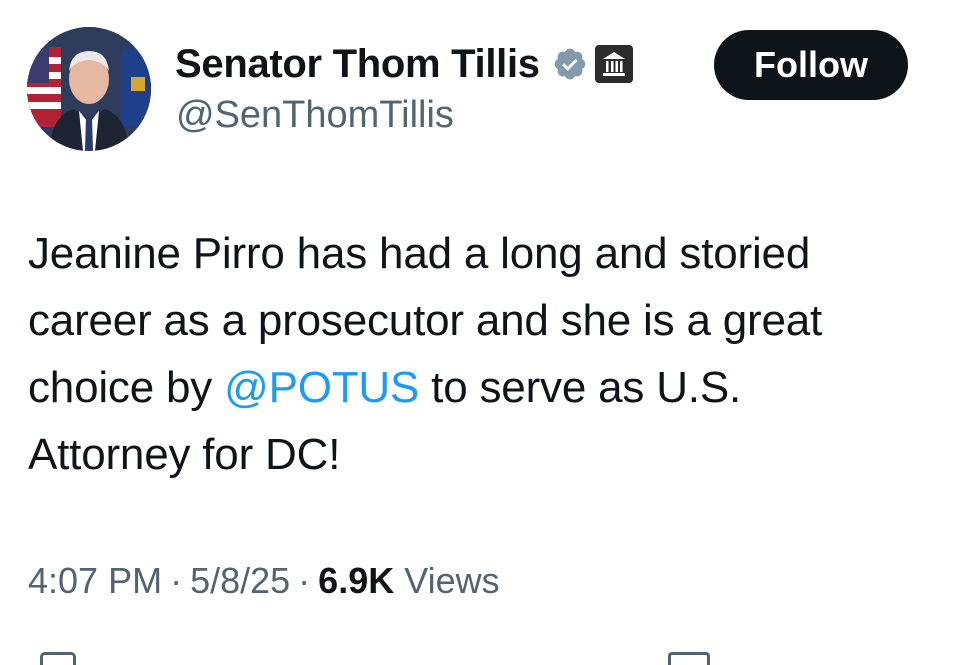 The height and width of the screenshot is (665, 960). I want to click on views-label: Views, so click(452, 580).